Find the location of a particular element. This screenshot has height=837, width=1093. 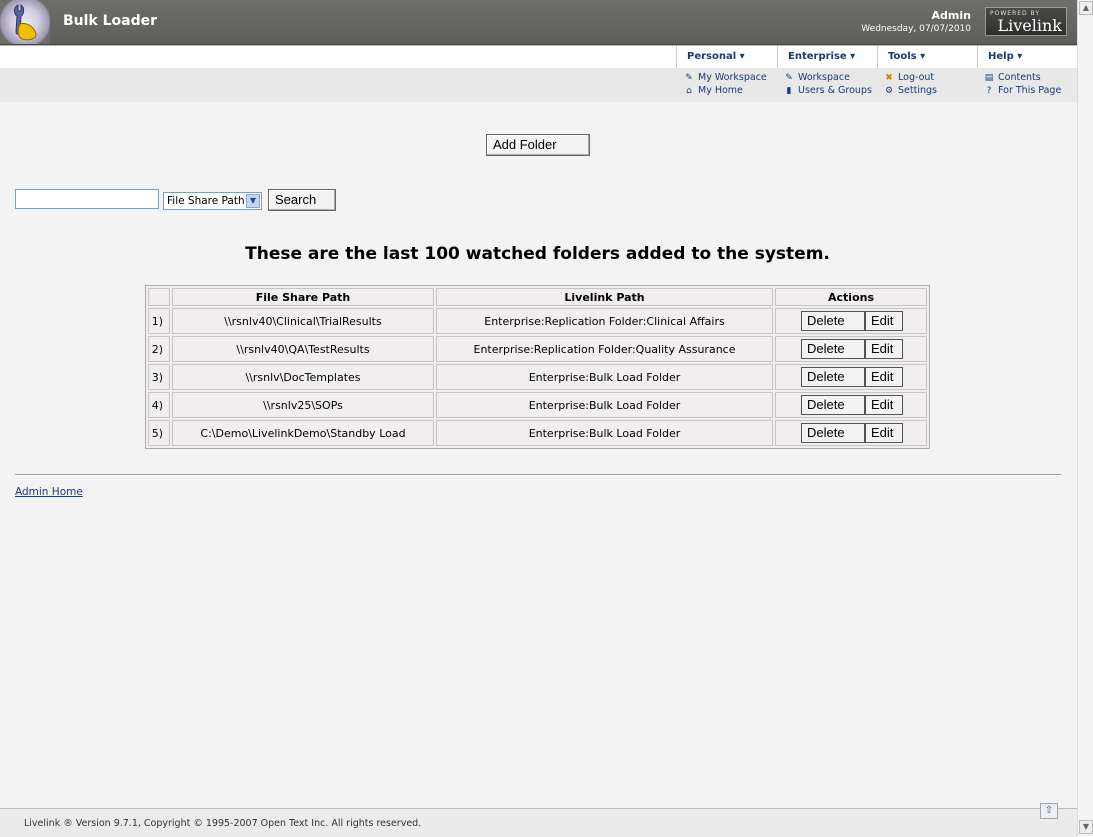

add-folder-button: Add Folder is located at coordinates (538, 145).